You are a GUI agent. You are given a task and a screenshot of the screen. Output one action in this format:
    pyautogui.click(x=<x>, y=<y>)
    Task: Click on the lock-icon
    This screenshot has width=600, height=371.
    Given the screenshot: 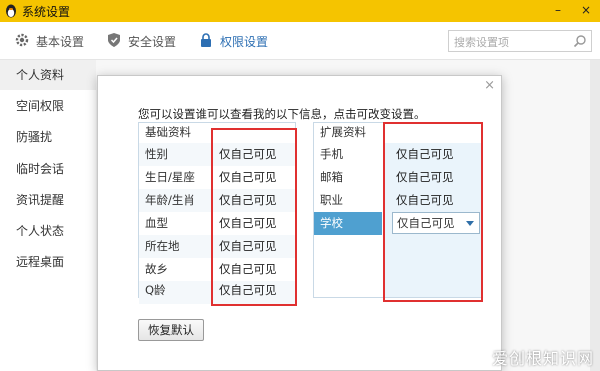 What is the action you would take?
    pyautogui.click(x=206, y=40)
    